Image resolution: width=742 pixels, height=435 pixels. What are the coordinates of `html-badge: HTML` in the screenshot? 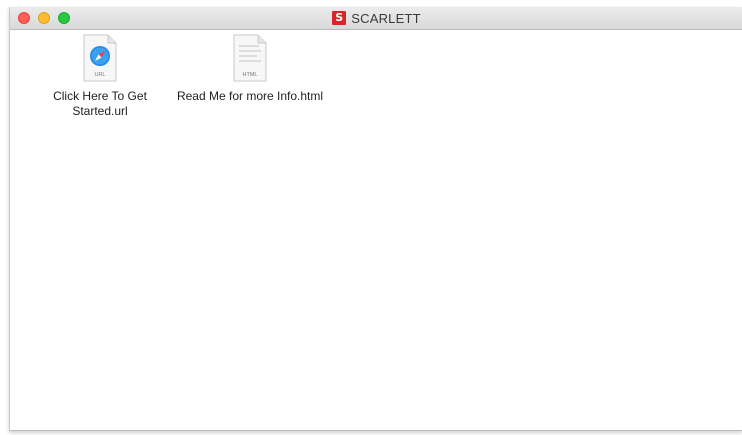 It's located at (250, 75).